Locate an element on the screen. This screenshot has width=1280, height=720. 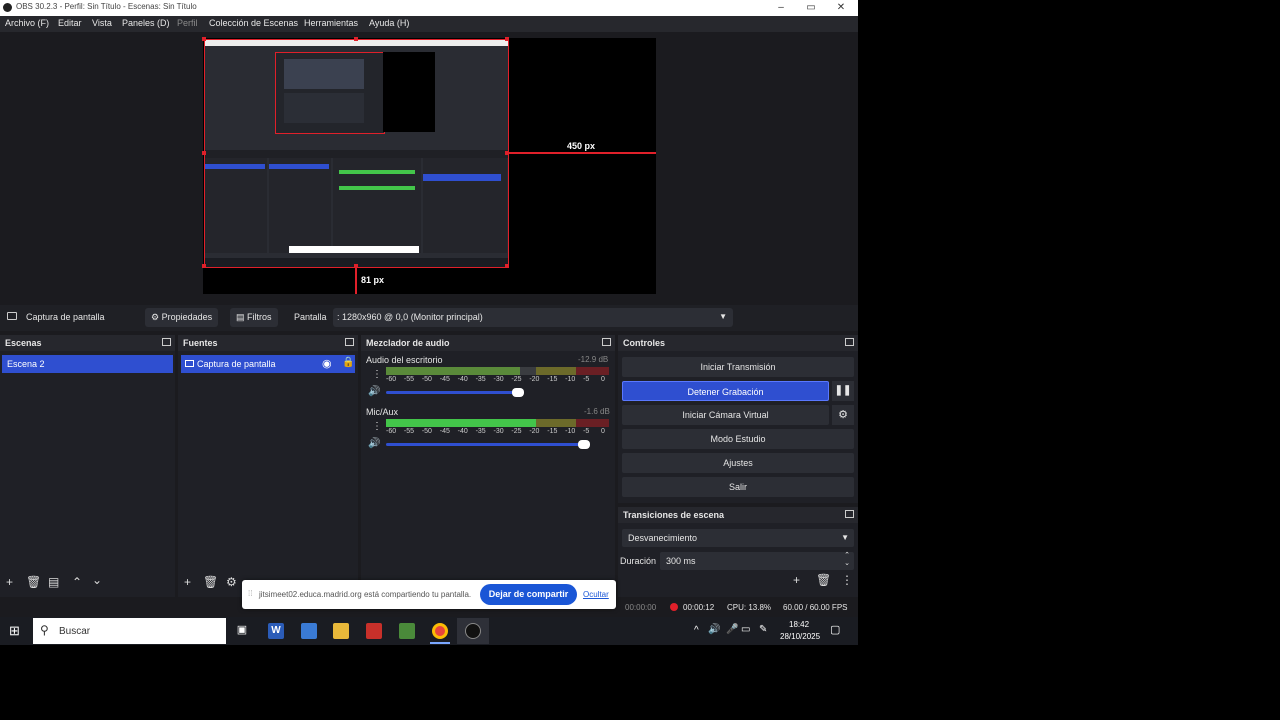
menu-archivo: Archivo (F) is located at coordinates (27, 23).